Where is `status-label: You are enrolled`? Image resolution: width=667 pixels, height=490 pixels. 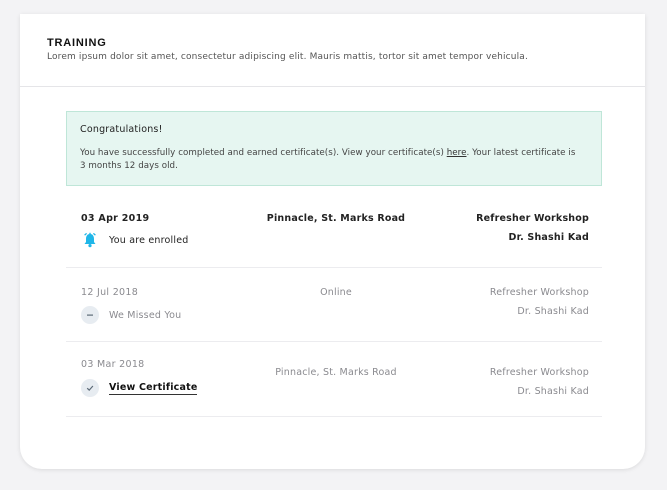 status-label: You are enrolled is located at coordinates (149, 240).